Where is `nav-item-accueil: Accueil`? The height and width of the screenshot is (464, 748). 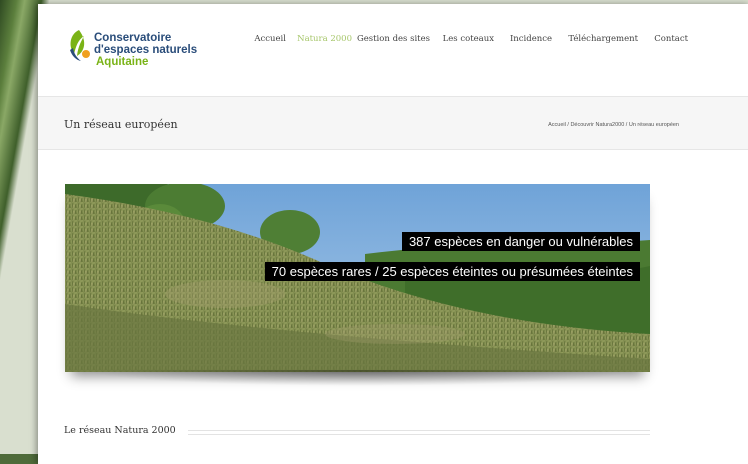 nav-item-accueil: Accueil is located at coordinates (270, 39).